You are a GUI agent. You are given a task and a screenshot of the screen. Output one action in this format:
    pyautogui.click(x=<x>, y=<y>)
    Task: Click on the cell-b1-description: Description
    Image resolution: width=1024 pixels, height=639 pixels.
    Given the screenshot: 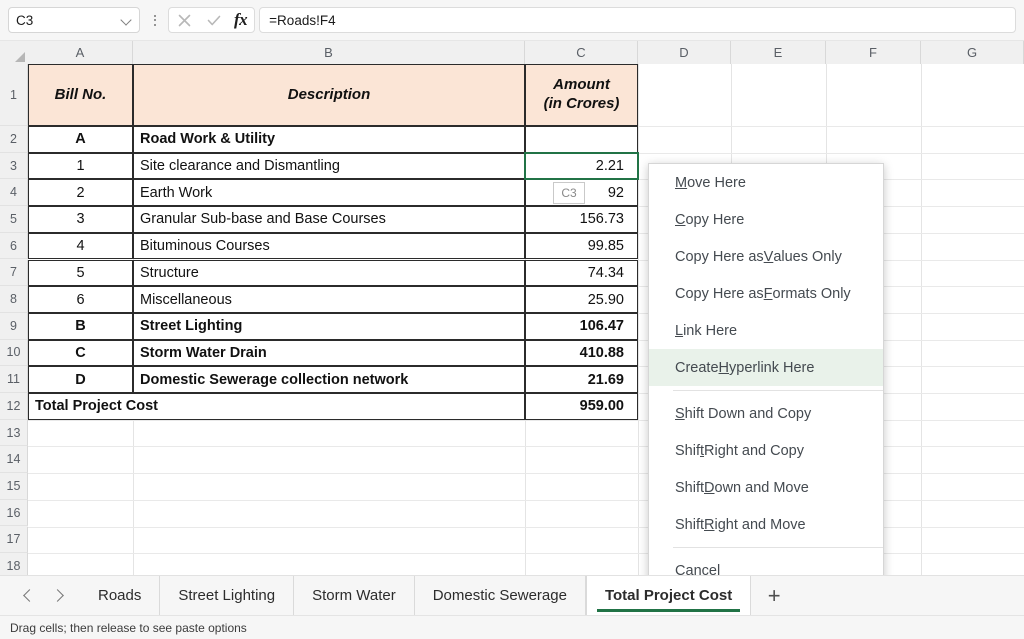 What is the action you would take?
    pyautogui.click(x=329, y=95)
    